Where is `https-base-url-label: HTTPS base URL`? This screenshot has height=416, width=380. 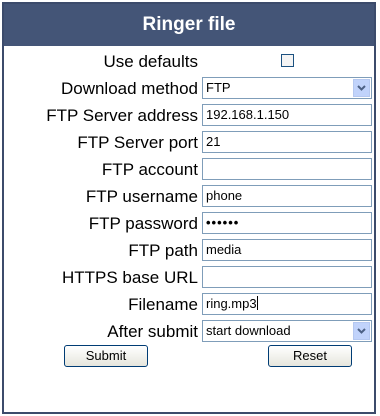
https-base-url-label: HTTPS base URL is located at coordinates (129, 277).